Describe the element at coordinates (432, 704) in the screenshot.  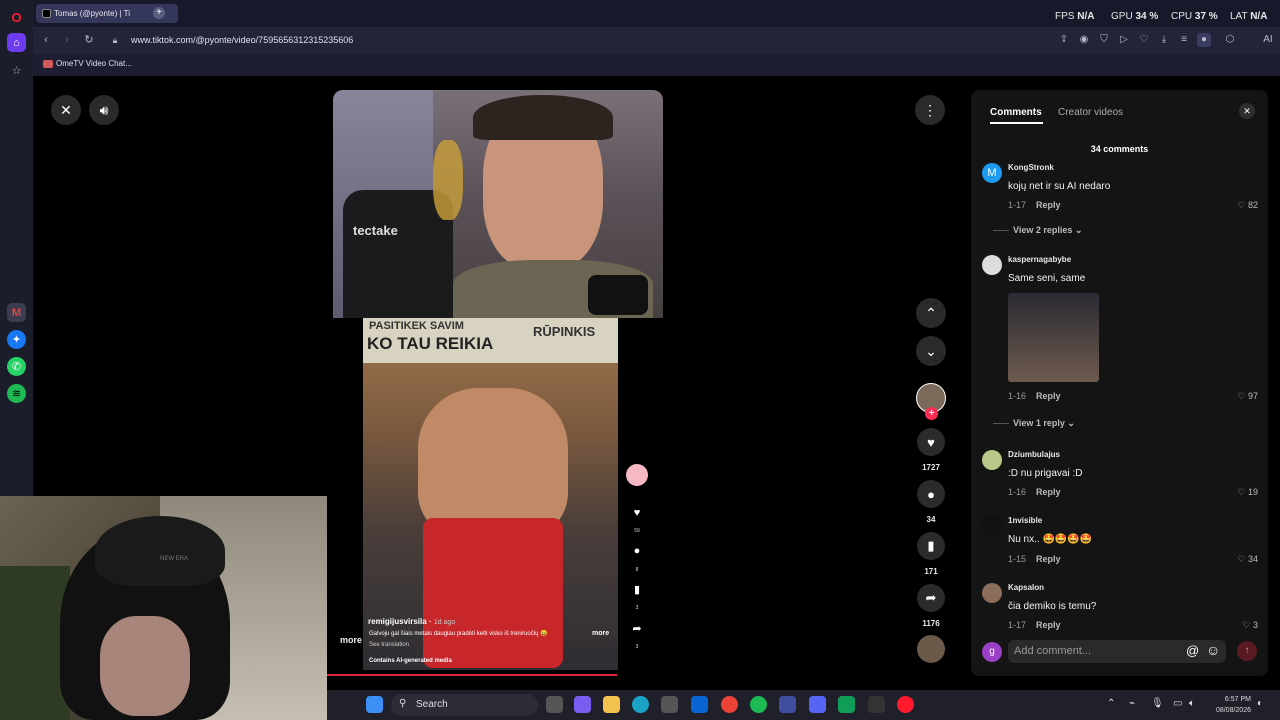
I see `search-label: Search` at that location.